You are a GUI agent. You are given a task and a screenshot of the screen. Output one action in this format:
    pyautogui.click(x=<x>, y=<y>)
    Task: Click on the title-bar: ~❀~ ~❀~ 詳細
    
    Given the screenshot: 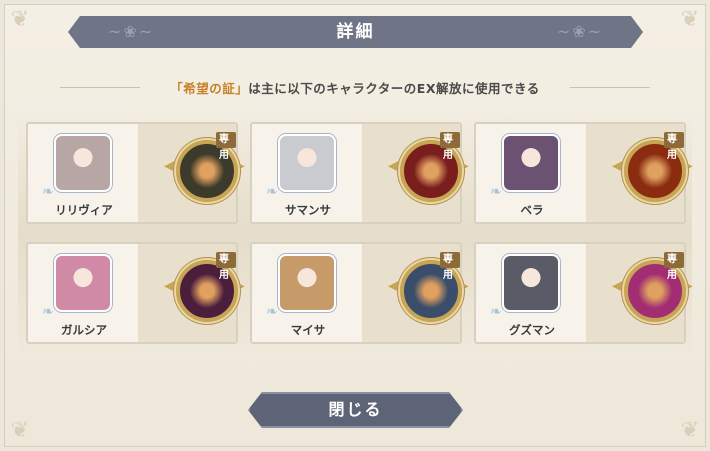 What is the action you would take?
    pyautogui.click(x=355, y=32)
    